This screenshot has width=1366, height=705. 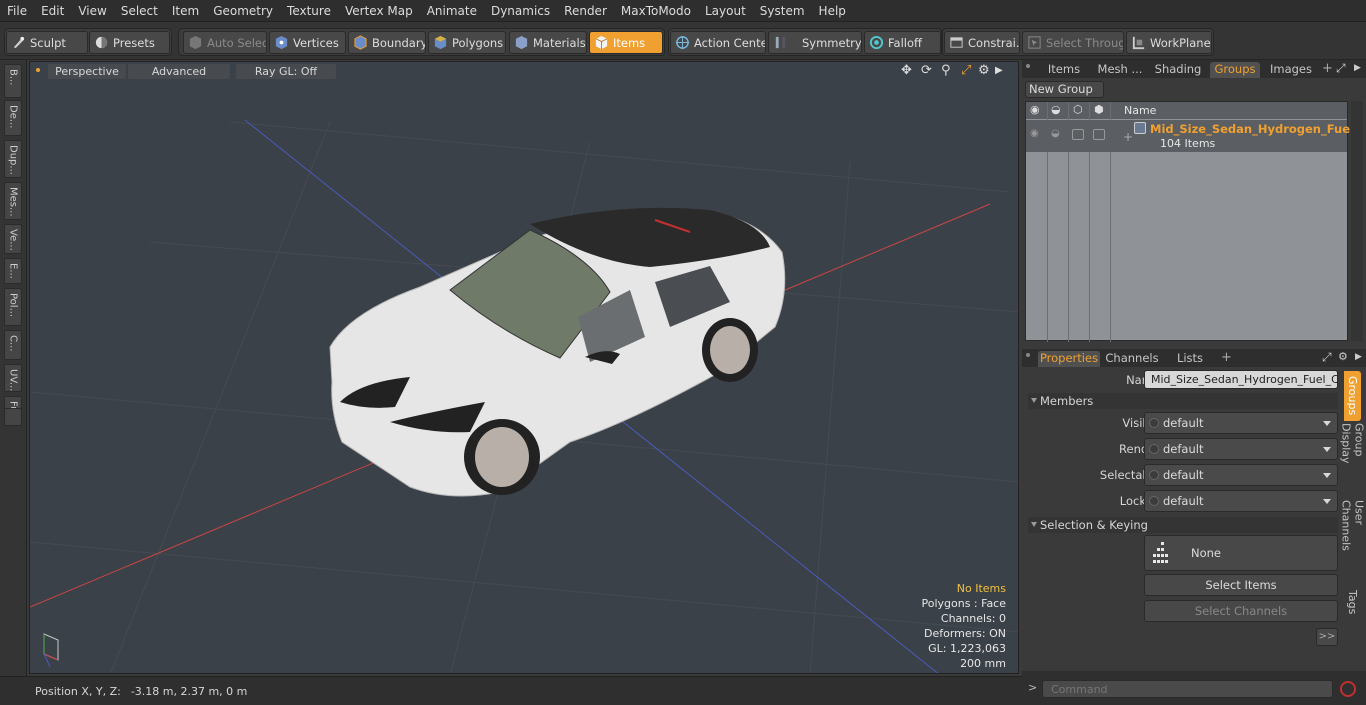 What do you see at coordinates (782, 11) in the screenshot?
I see `menu-system: System` at bounding box center [782, 11].